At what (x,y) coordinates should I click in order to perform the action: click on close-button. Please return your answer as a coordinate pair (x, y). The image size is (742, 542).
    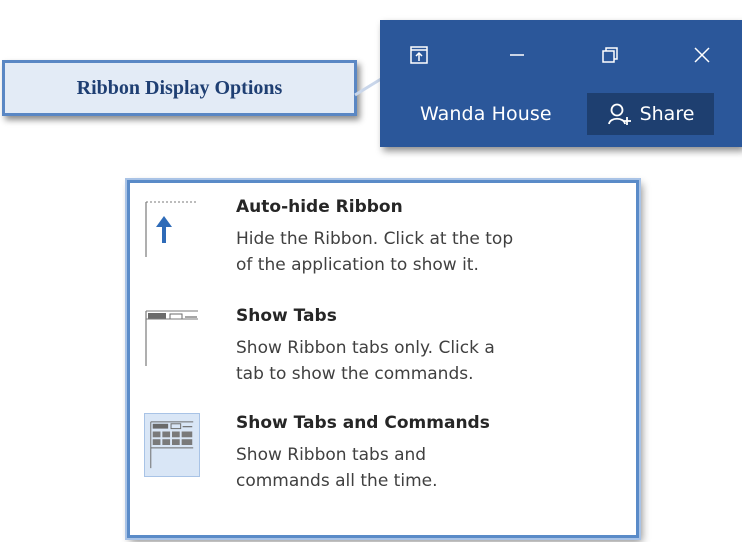
    Looking at the image, I should click on (702, 55).